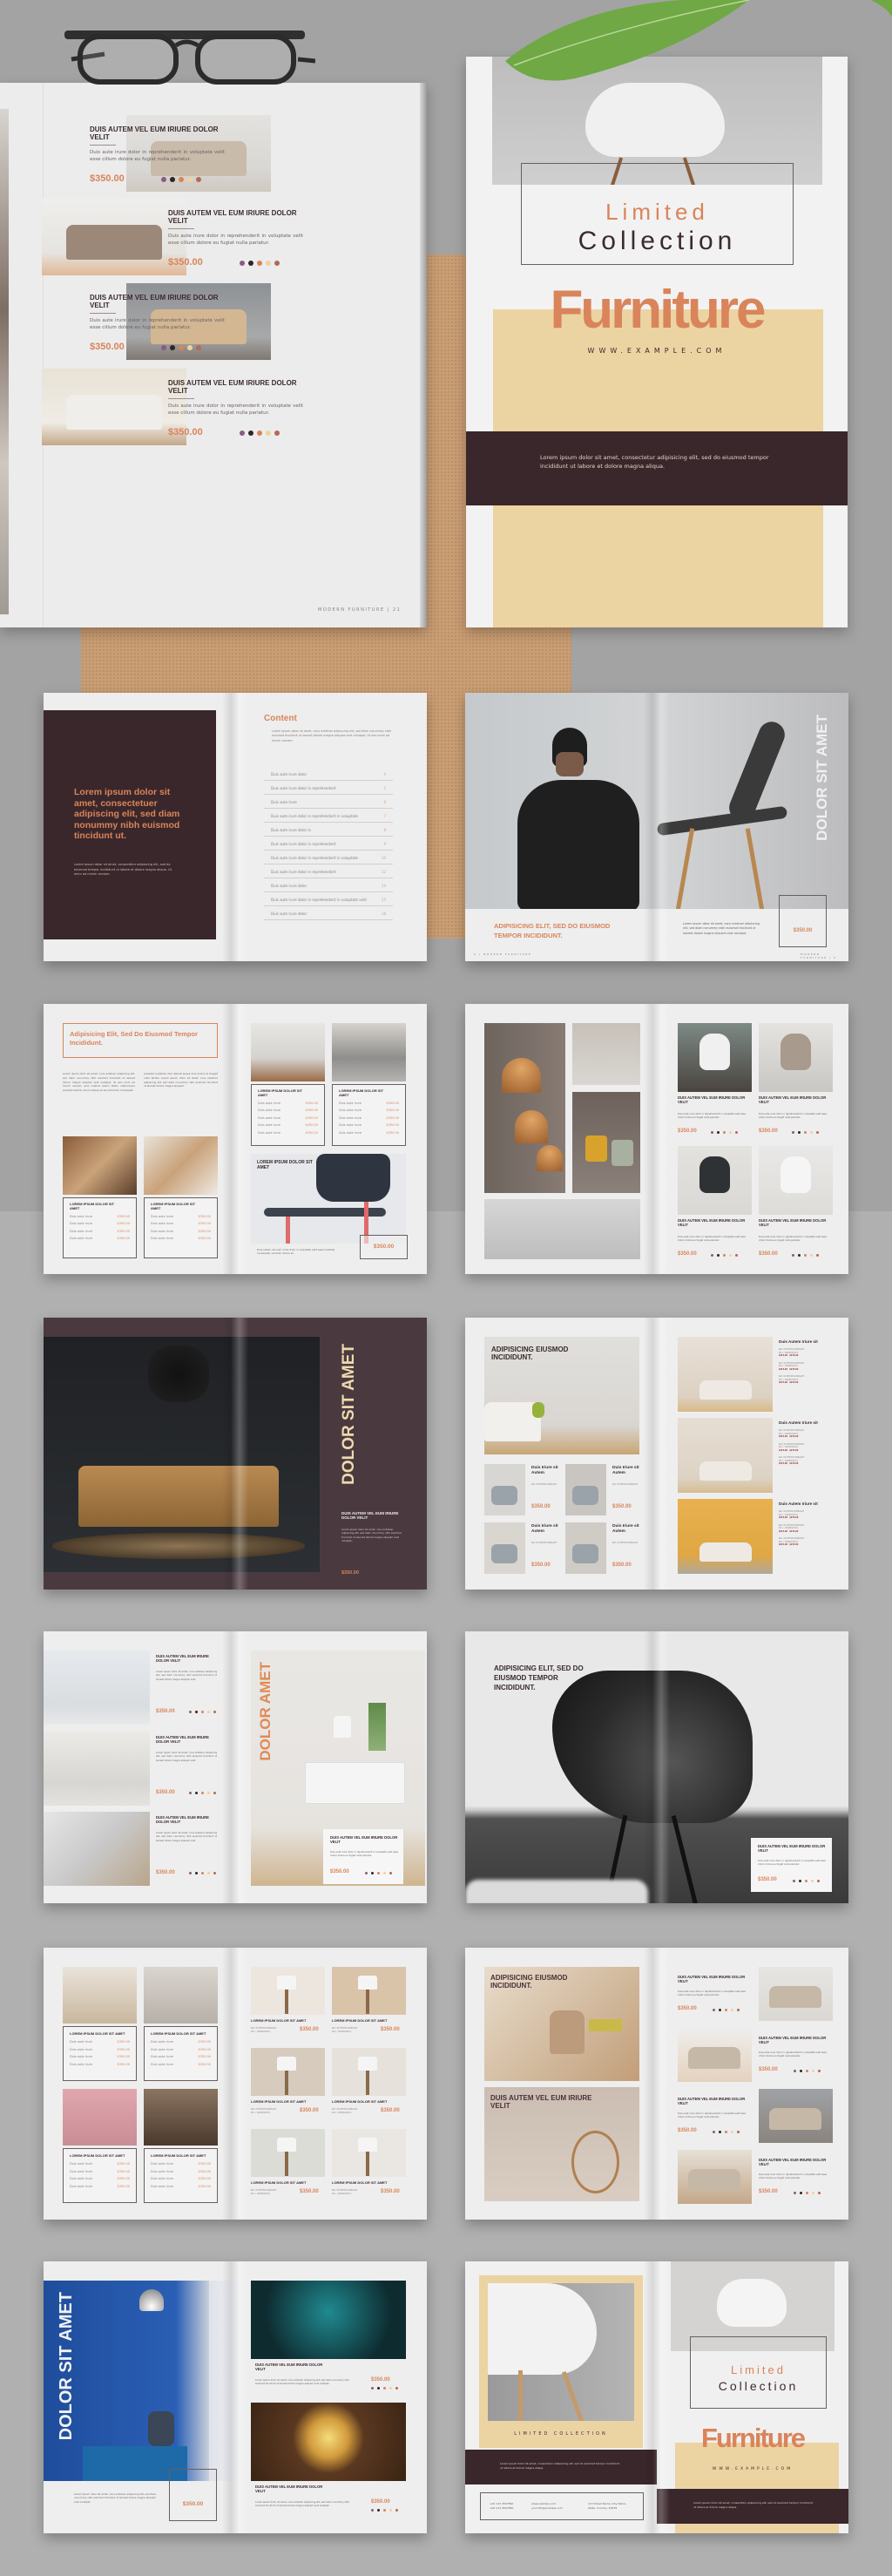 This screenshot has width=892, height=2576. I want to click on cover-url: WWW.EXAMPLE.COM, so click(657, 351).